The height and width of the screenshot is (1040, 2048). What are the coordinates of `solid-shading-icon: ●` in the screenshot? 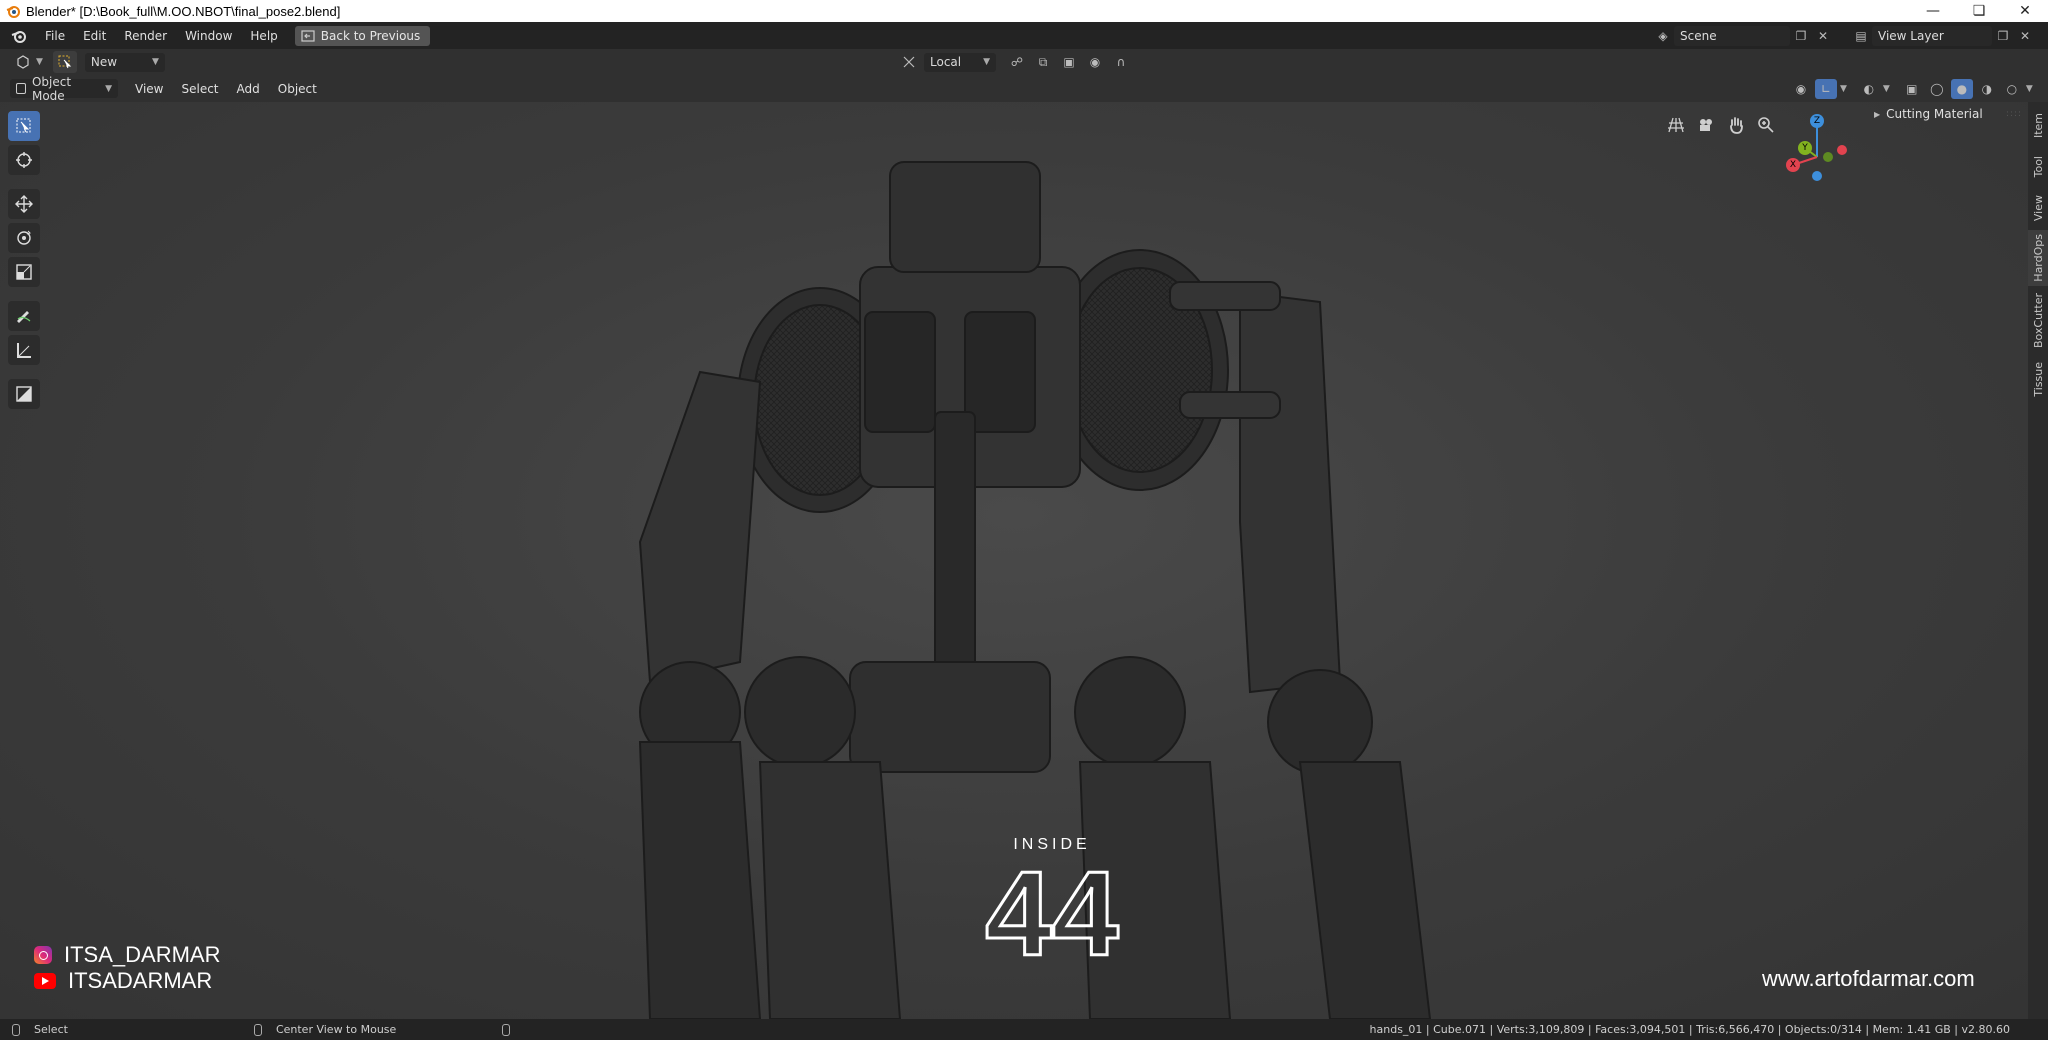 It's located at (1961, 88).